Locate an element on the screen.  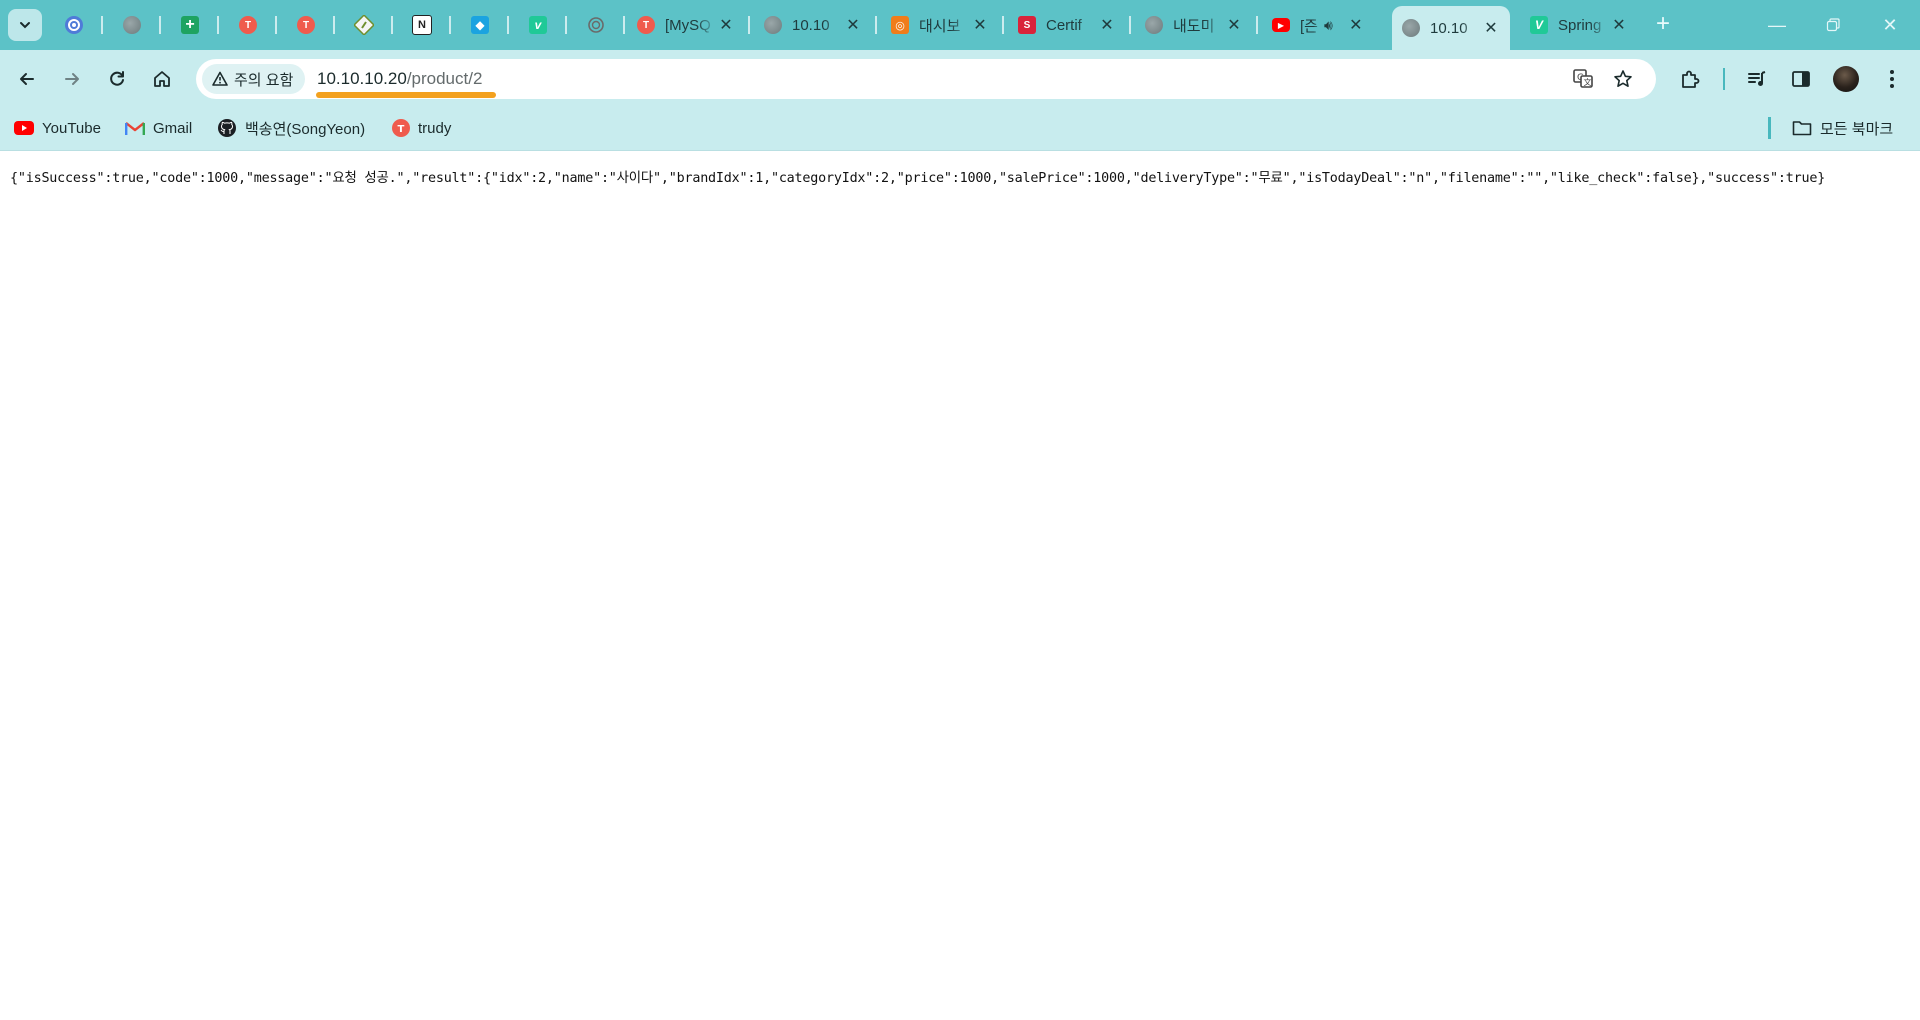
url-path: /product/2 is located at coordinates (444, 78).